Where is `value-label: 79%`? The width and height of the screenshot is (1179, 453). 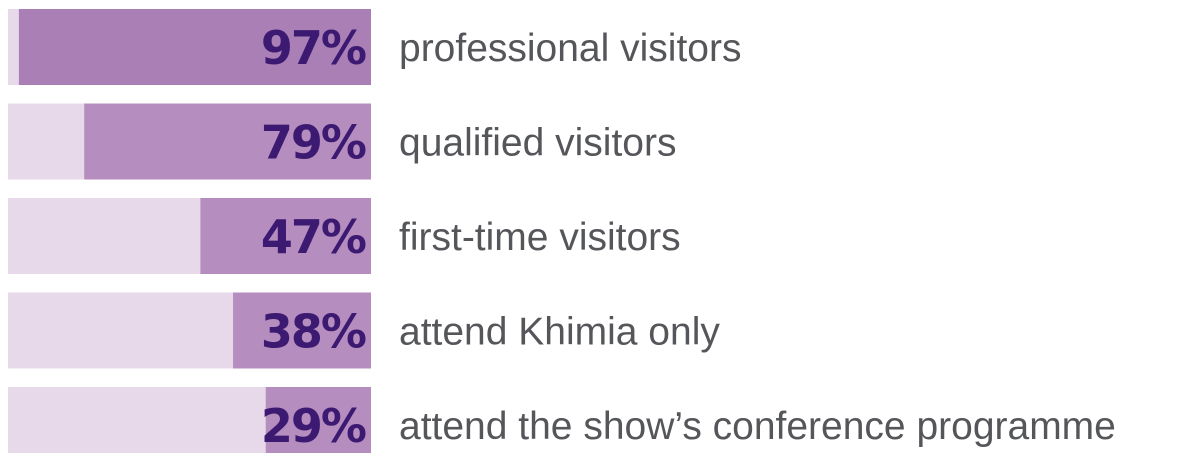
value-label: 79% is located at coordinates (313, 143).